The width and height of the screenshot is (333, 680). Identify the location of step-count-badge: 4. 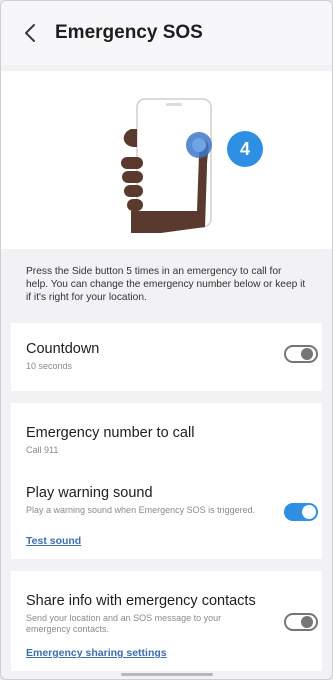
(245, 149).